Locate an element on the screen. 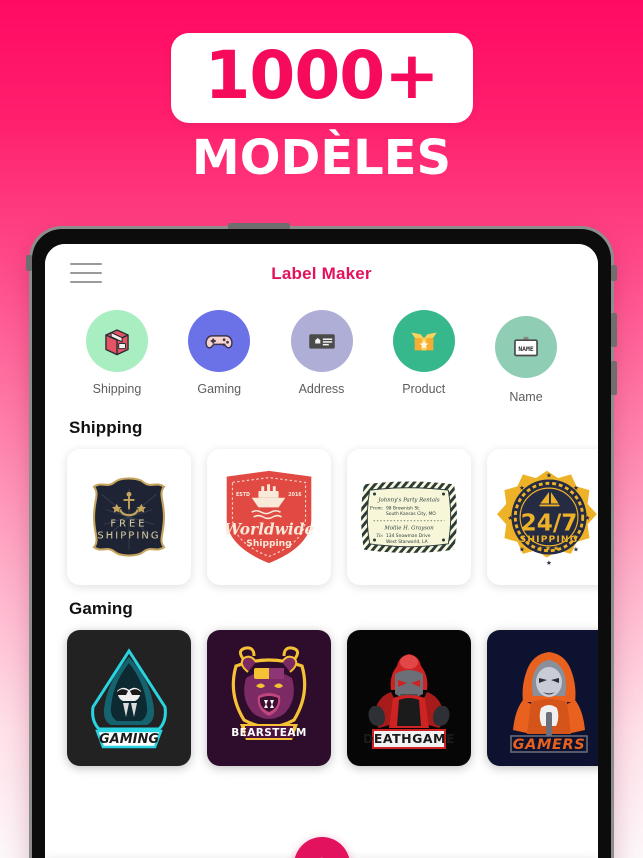 Image resolution: width=643 pixels, height=858 pixels. svg-text: GAMING is located at coordinates (129, 739).